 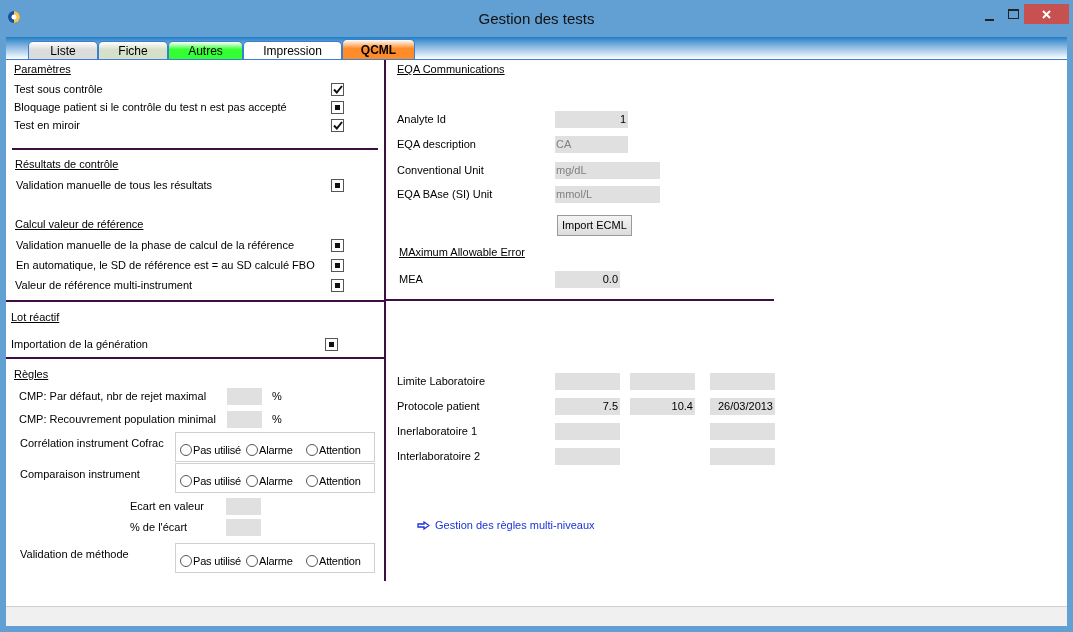 I want to click on section-title: Résultats de contrôle, so click(x=67, y=164).